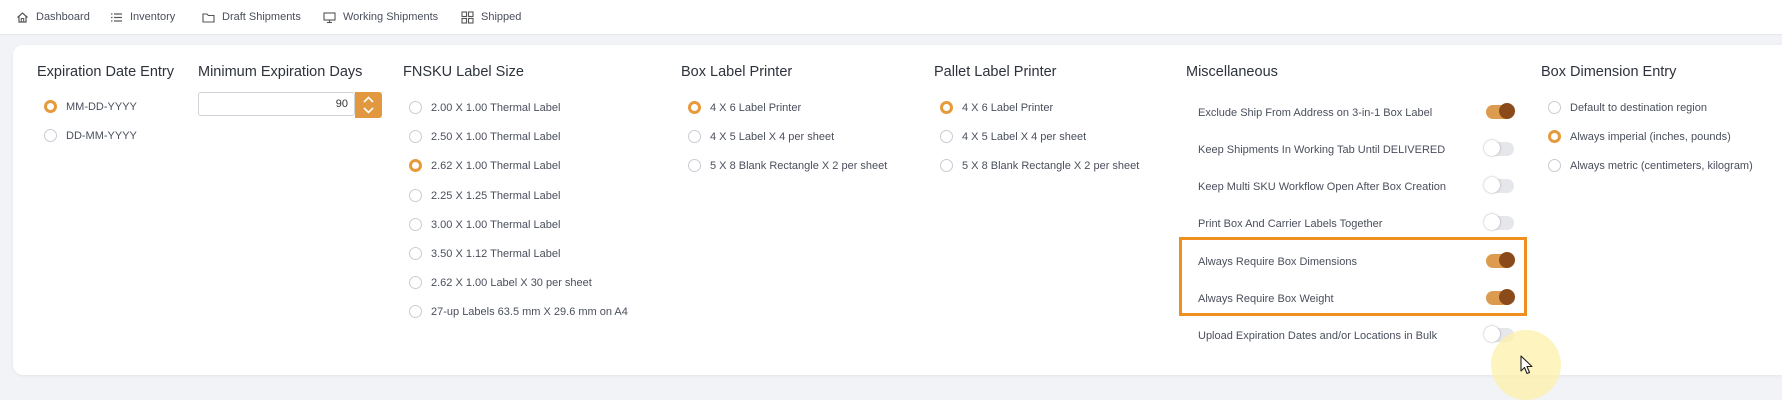 The image size is (1782, 400). I want to click on option-label: 3.00 X 1.00 Thermal Label, so click(496, 224).